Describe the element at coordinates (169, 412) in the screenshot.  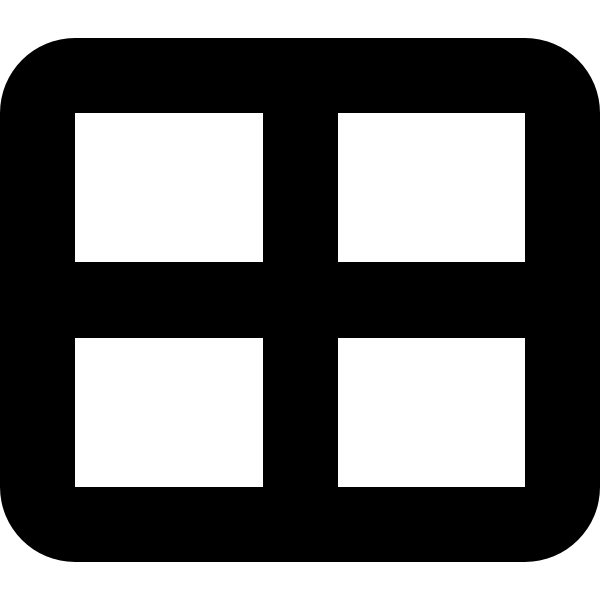
I see `grid-cell-bottom-left` at that location.